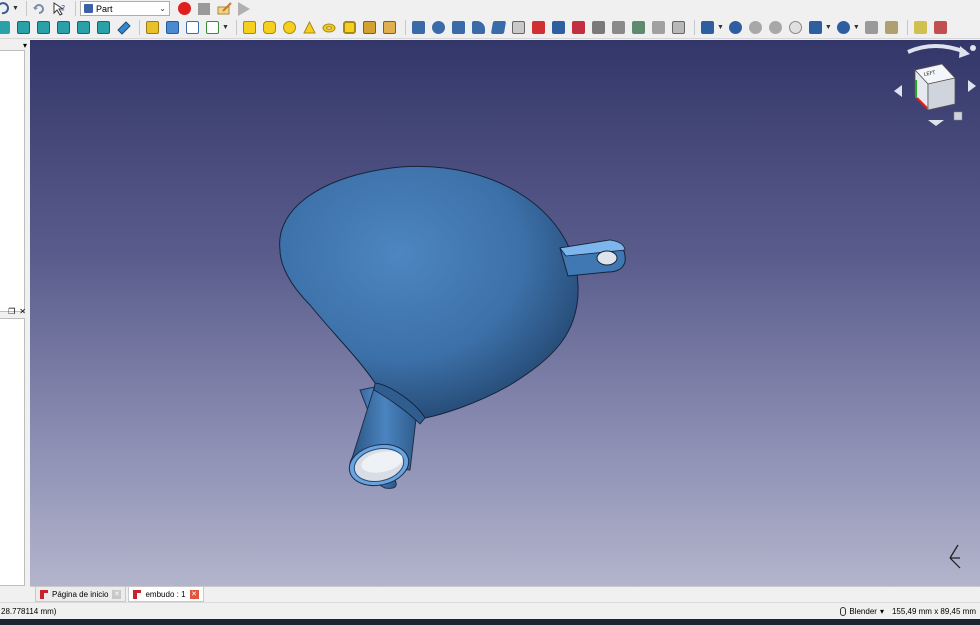 This screenshot has height=625, width=980. I want to click on refresh-icon, so click(39, 8).